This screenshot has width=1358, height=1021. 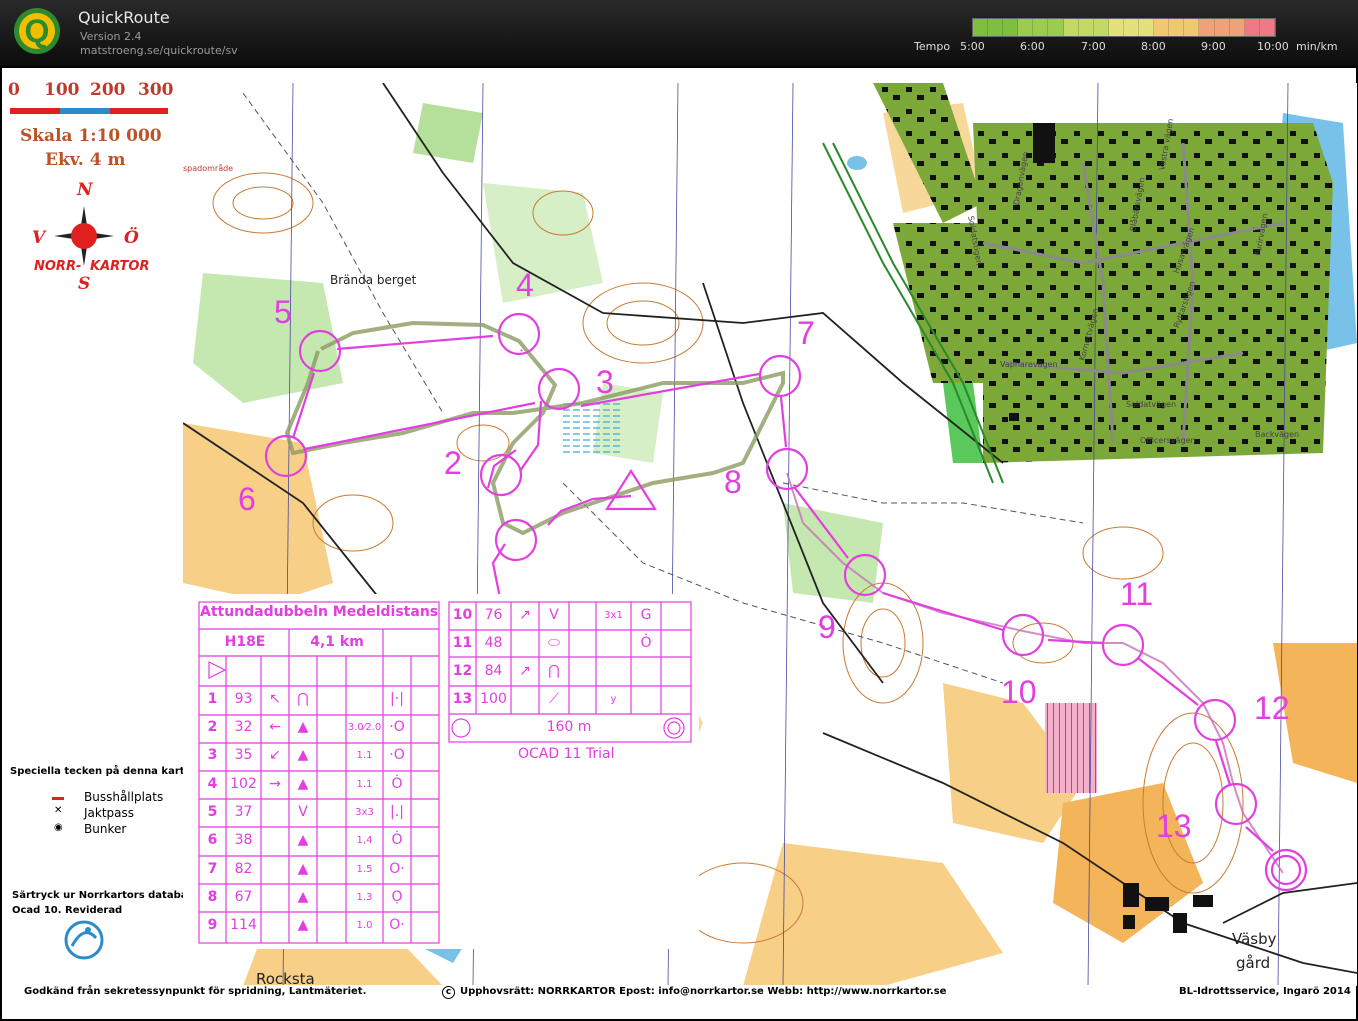 I want to click on description-cell-num: 9, so click(x=212, y=925).